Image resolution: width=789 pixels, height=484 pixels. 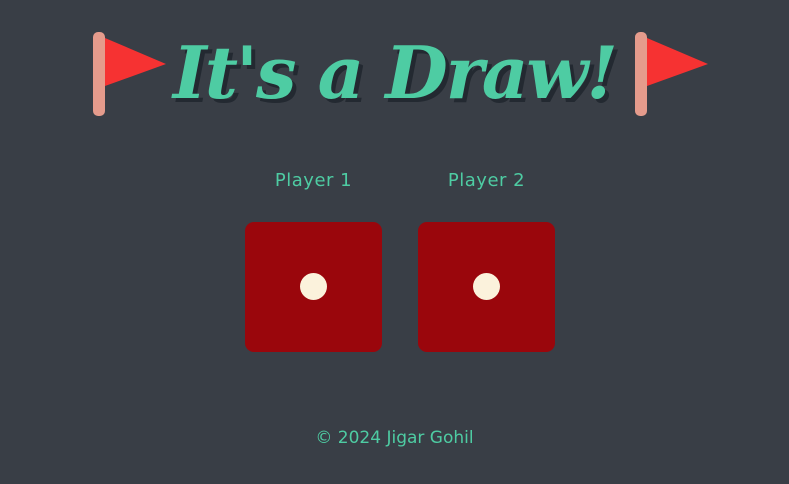 I want to click on player-1-die, so click(x=313, y=287).